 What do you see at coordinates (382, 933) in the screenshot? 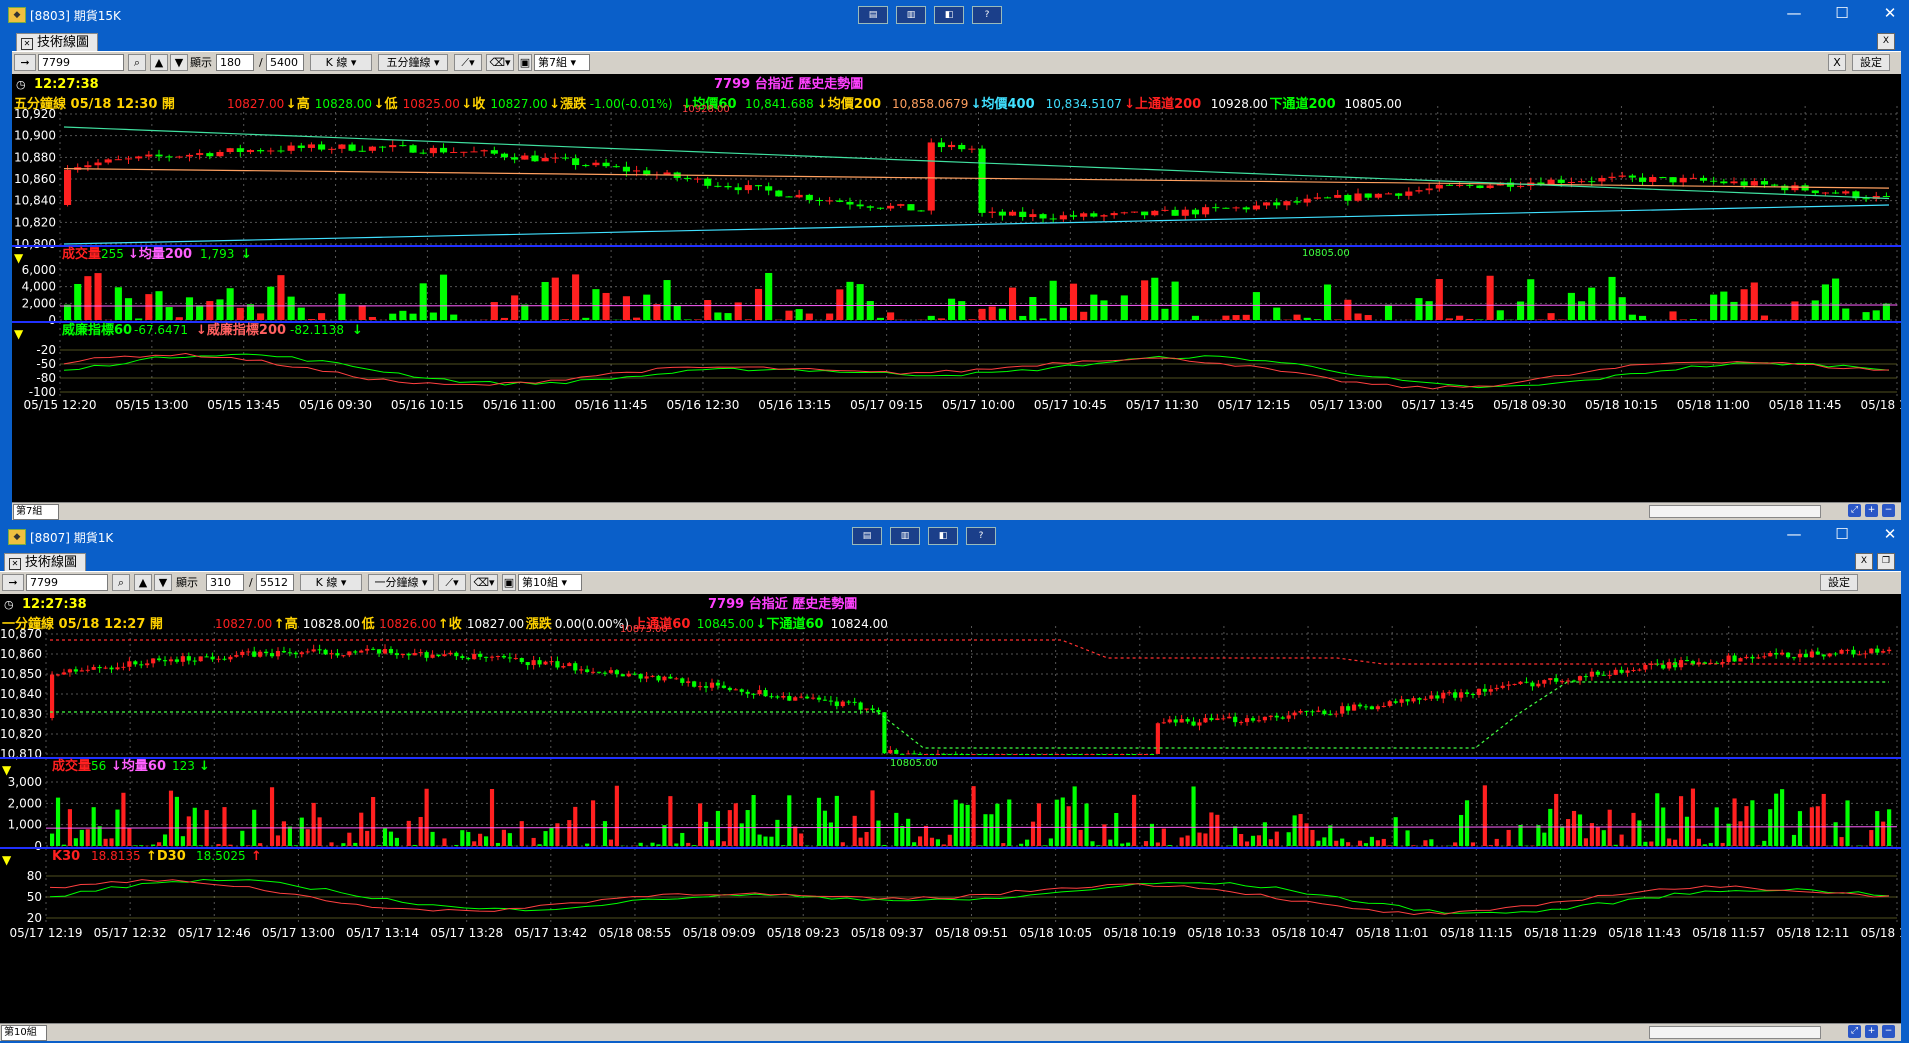
I see `x-tick-label: 05/17 13:14` at bounding box center [382, 933].